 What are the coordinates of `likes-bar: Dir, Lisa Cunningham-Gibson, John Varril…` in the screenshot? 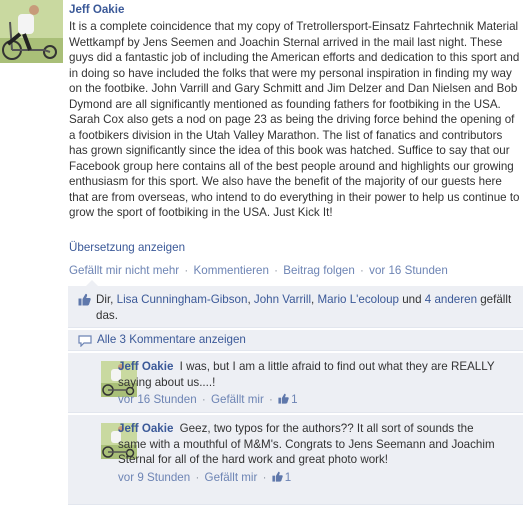 It's located at (295, 304).